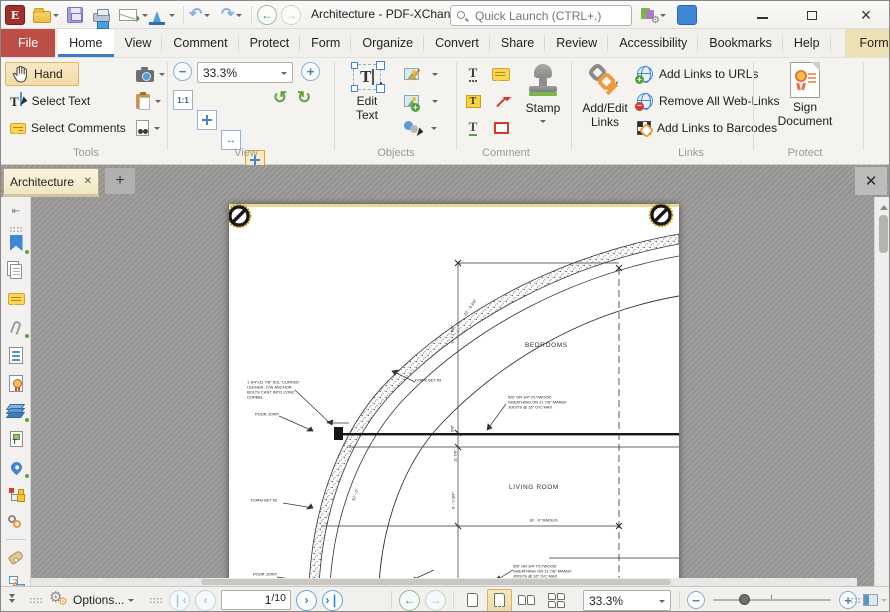 Image resolution: width=890 pixels, height=612 pixels. Describe the element at coordinates (16, 211) in the screenshot. I see `collapse-panel-button: ⇤` at that location.